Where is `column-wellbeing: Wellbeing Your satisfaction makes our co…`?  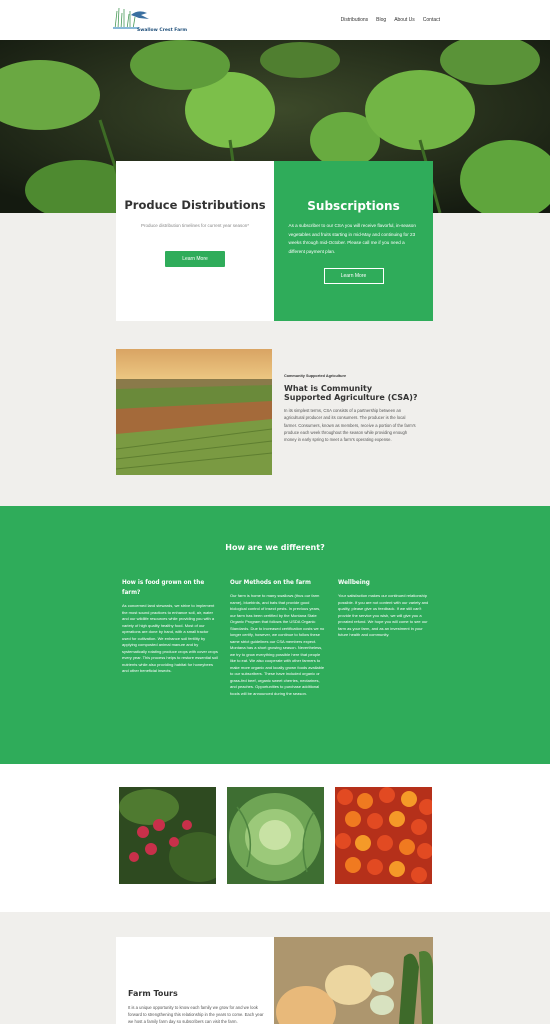 column-wellbeing: Wellbeing Your satisfaction makes our co… is located at coordinates (386, 608).